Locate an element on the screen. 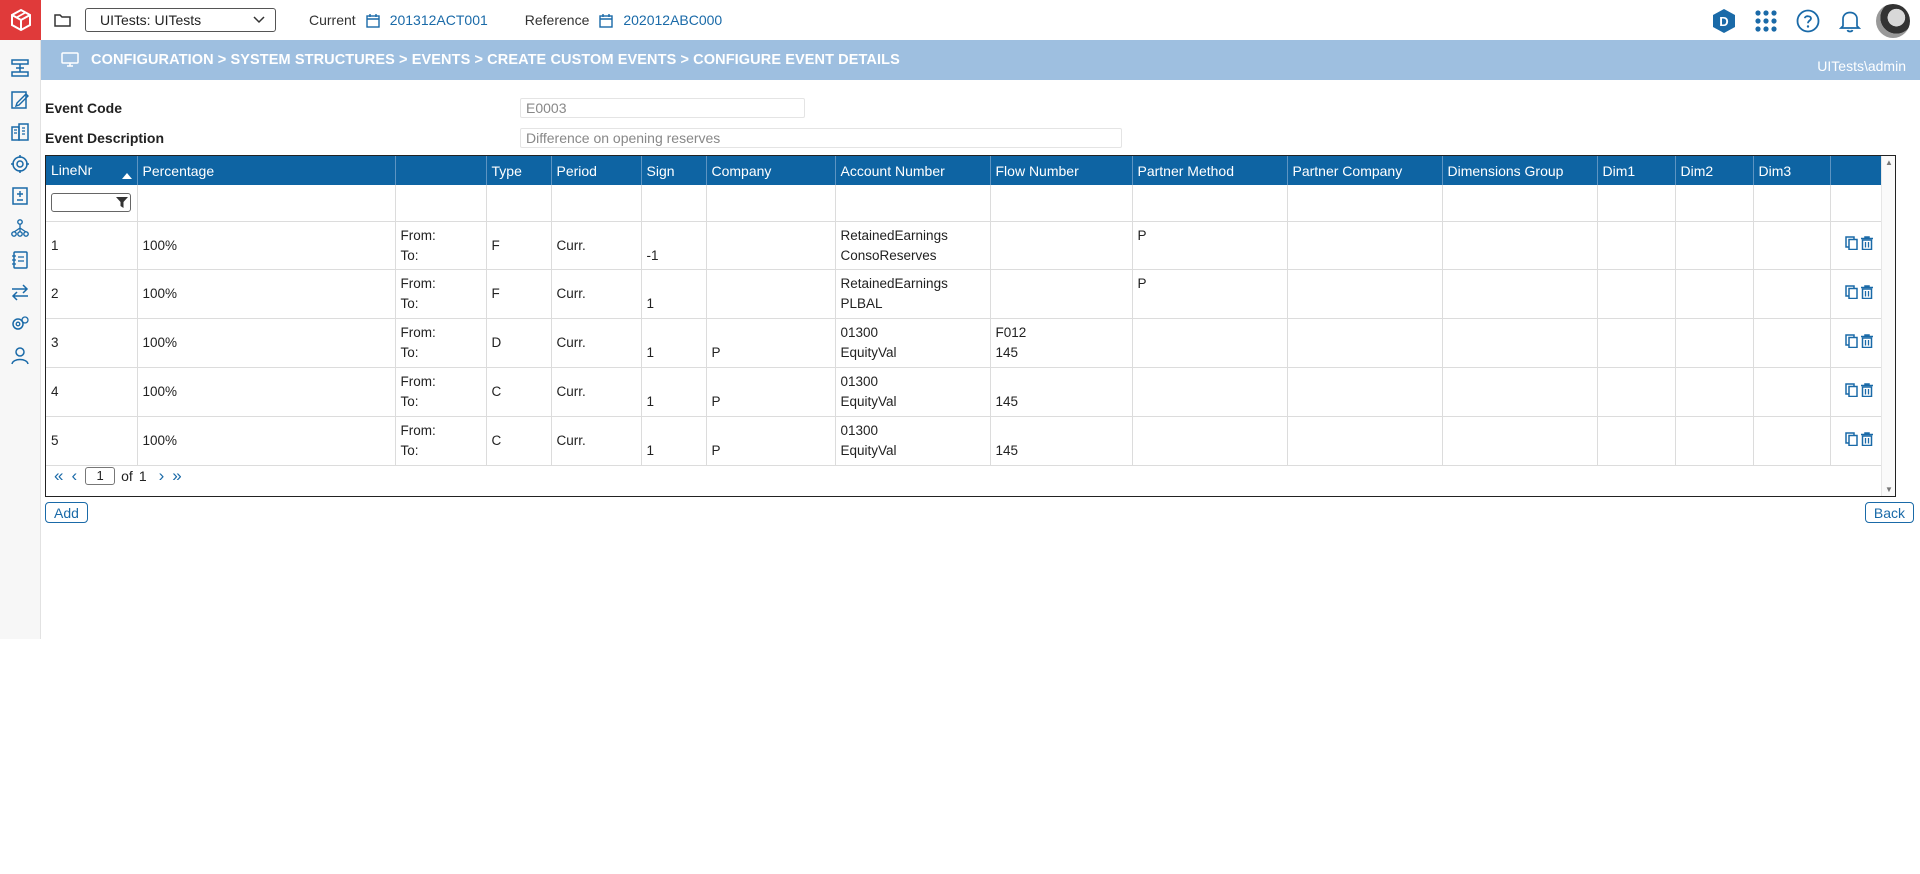 The height and width of the screenshot is (874, 1920). sidebar-item-journal is located at coordinates (20, 260).